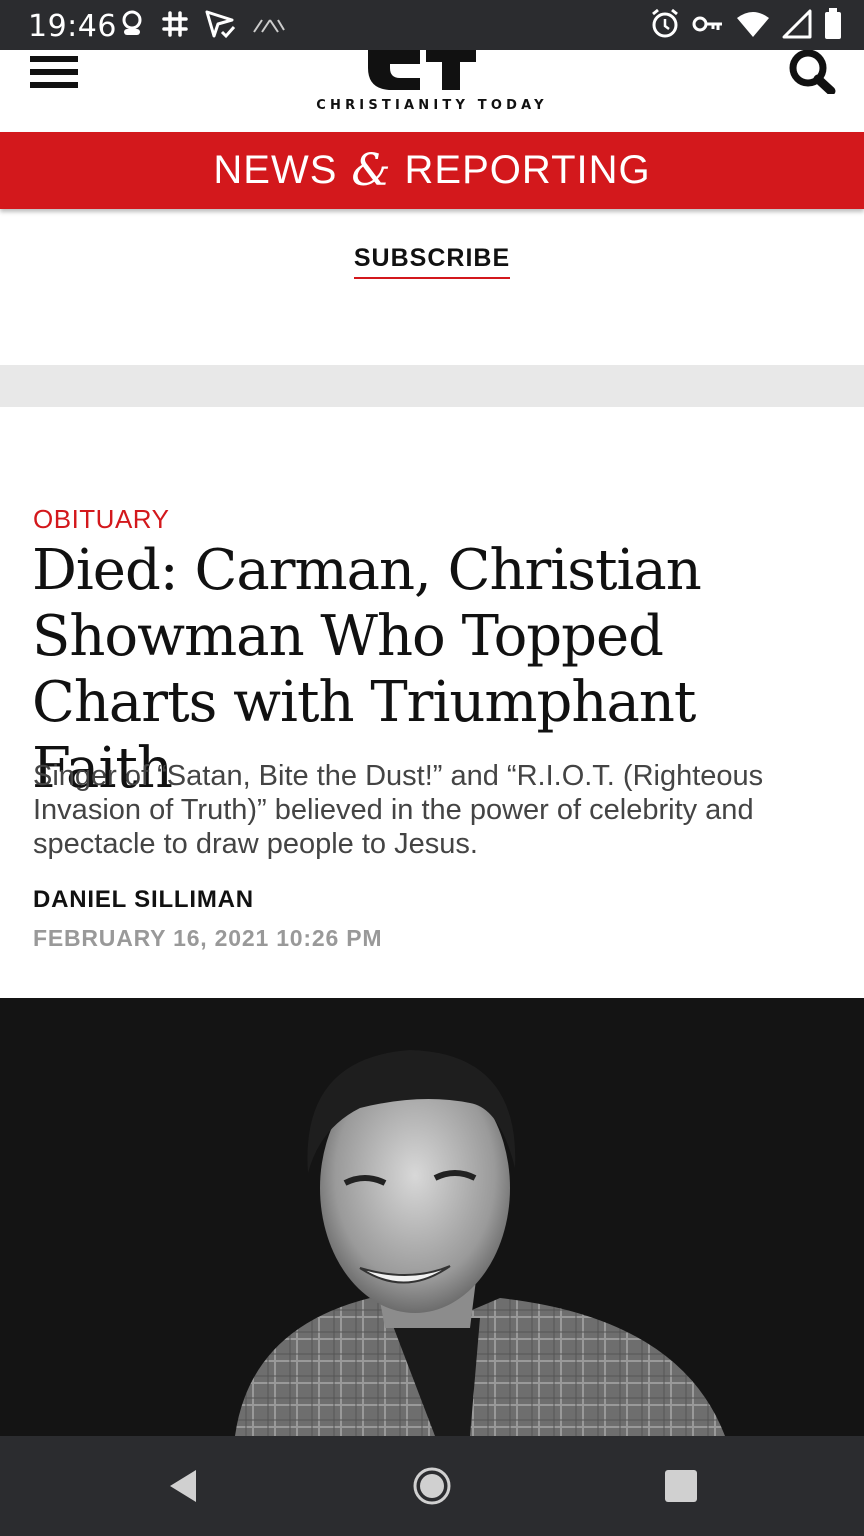  I want to click on status-notification-icons, so click(202, 24).